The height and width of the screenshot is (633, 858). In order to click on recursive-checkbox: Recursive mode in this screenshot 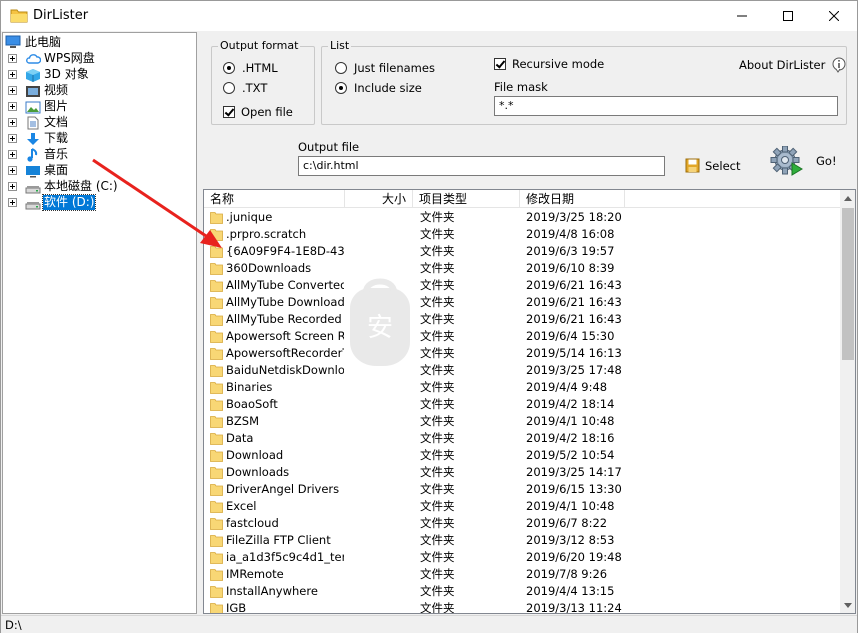, I will do `click(549, 64)`.